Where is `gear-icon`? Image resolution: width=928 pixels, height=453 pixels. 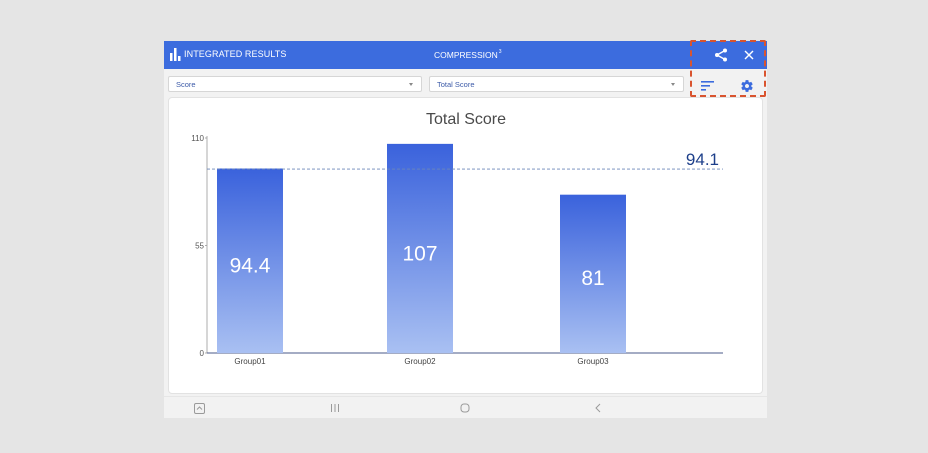
gear-icon is located at coordinates (747, 86).